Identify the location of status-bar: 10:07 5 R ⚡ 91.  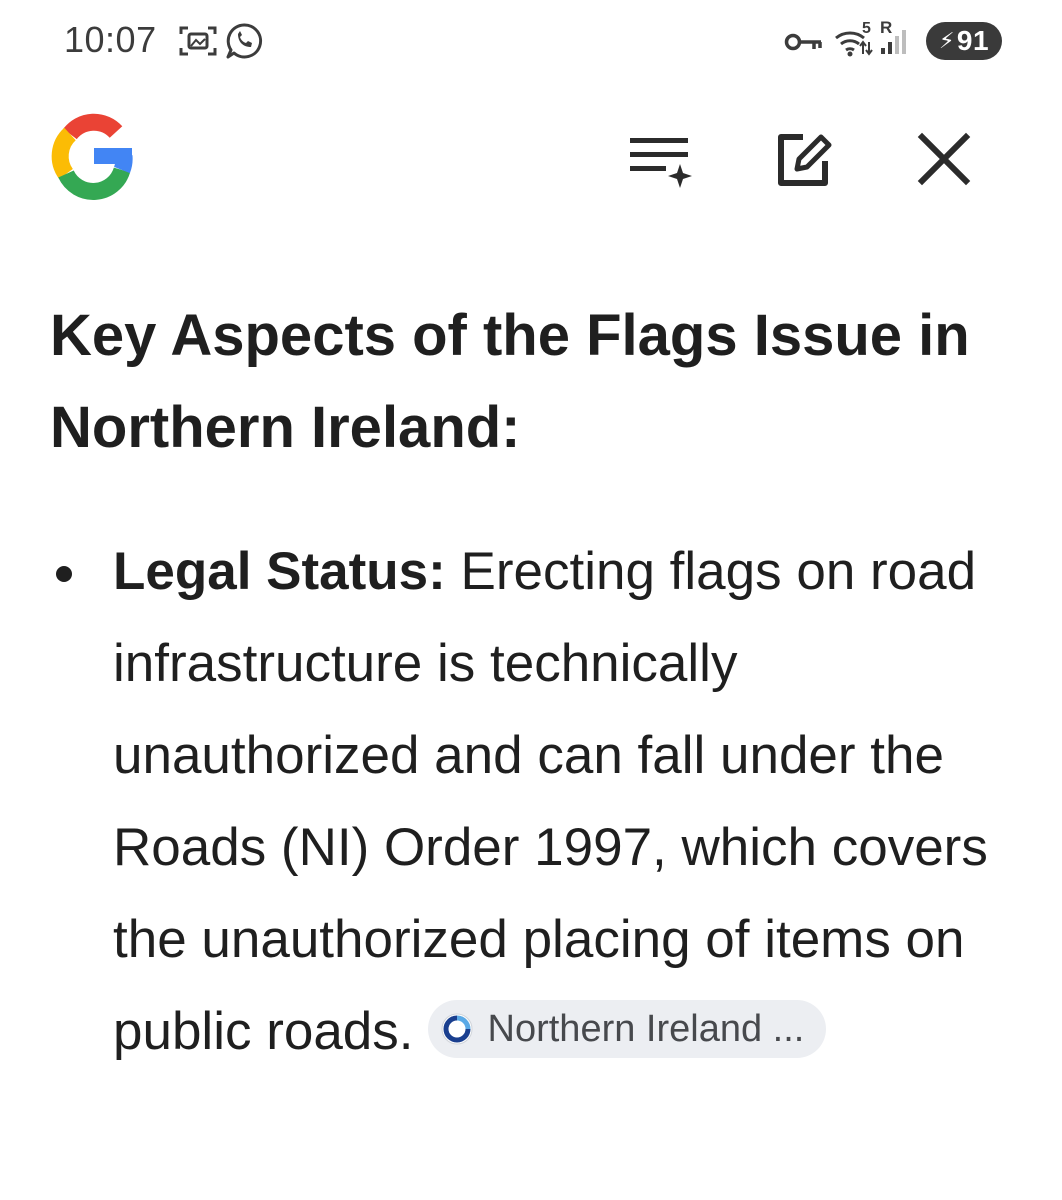
(531, 41).